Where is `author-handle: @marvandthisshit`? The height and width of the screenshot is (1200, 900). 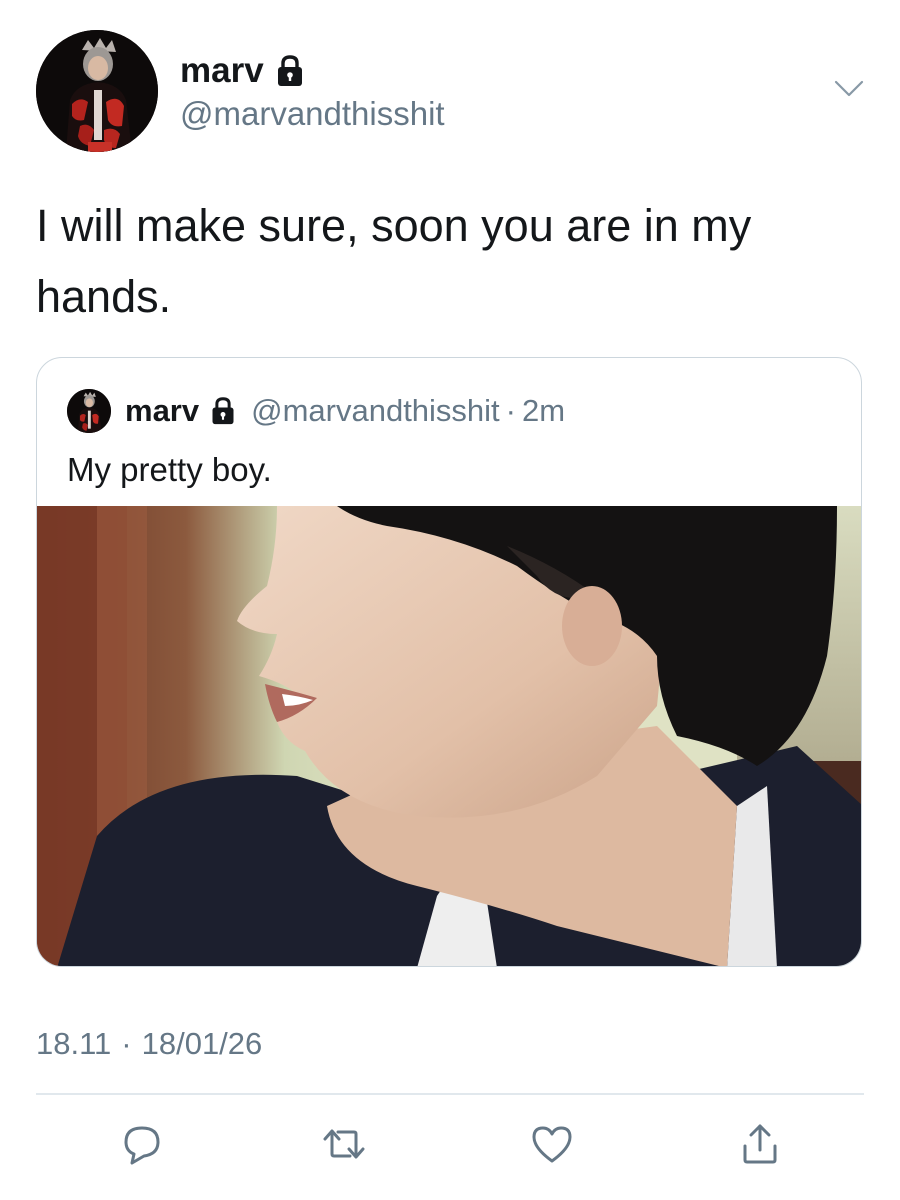
author-handle: @marvandthisshit is located at coordinates (312, 114).